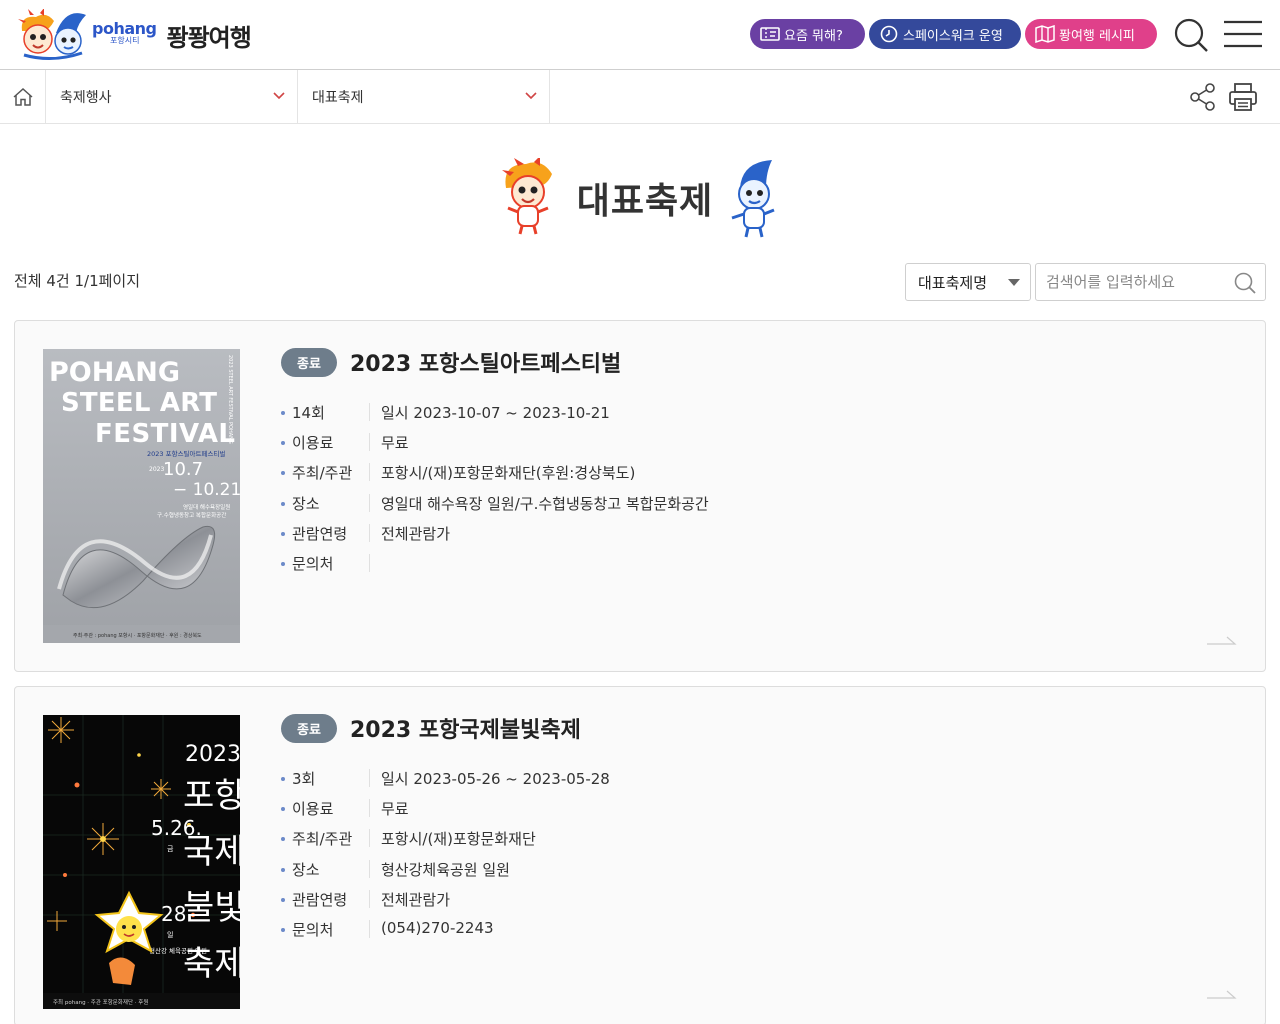 The width and height of the screenshot is (1280, 1024). Describe the element at coordinates (731, 781) in the screenshot. I see `info-row-edition: 3회 일시 2023-05-26 ~ 2023-05-28` at that location.